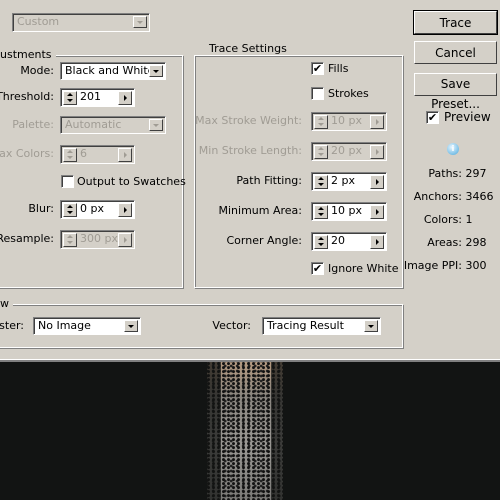 The image size is (500, 500). What do you see at coordinates (455, 52) in the screenshot?
I see `cancel-button: Cancel` at bounding box center [455, 52].